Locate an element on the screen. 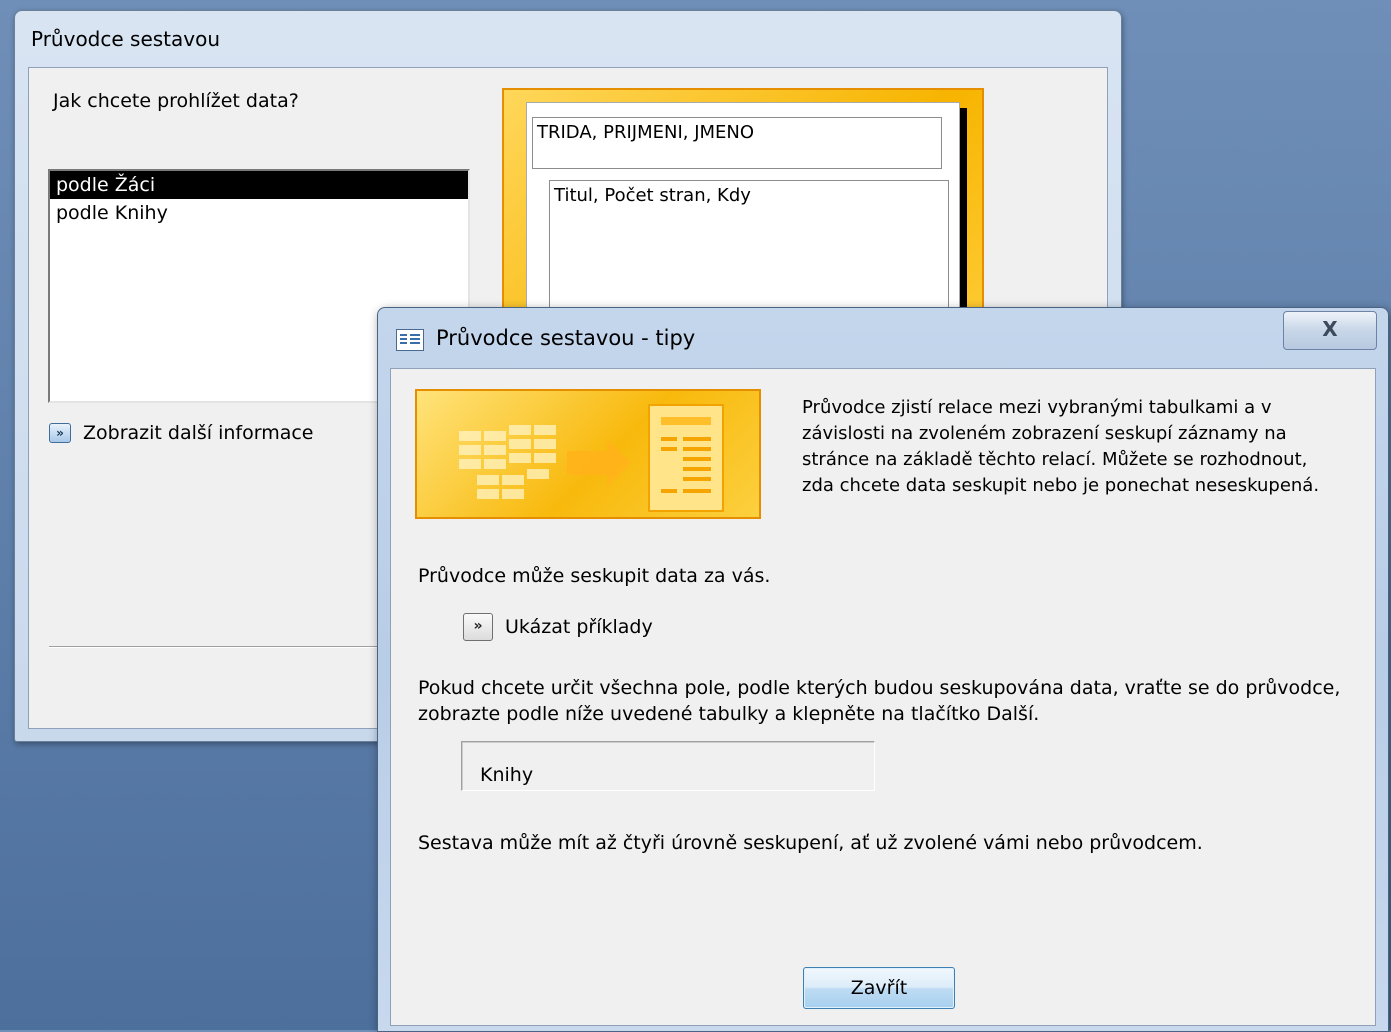  report-icon is located at coordinates (410, 340).